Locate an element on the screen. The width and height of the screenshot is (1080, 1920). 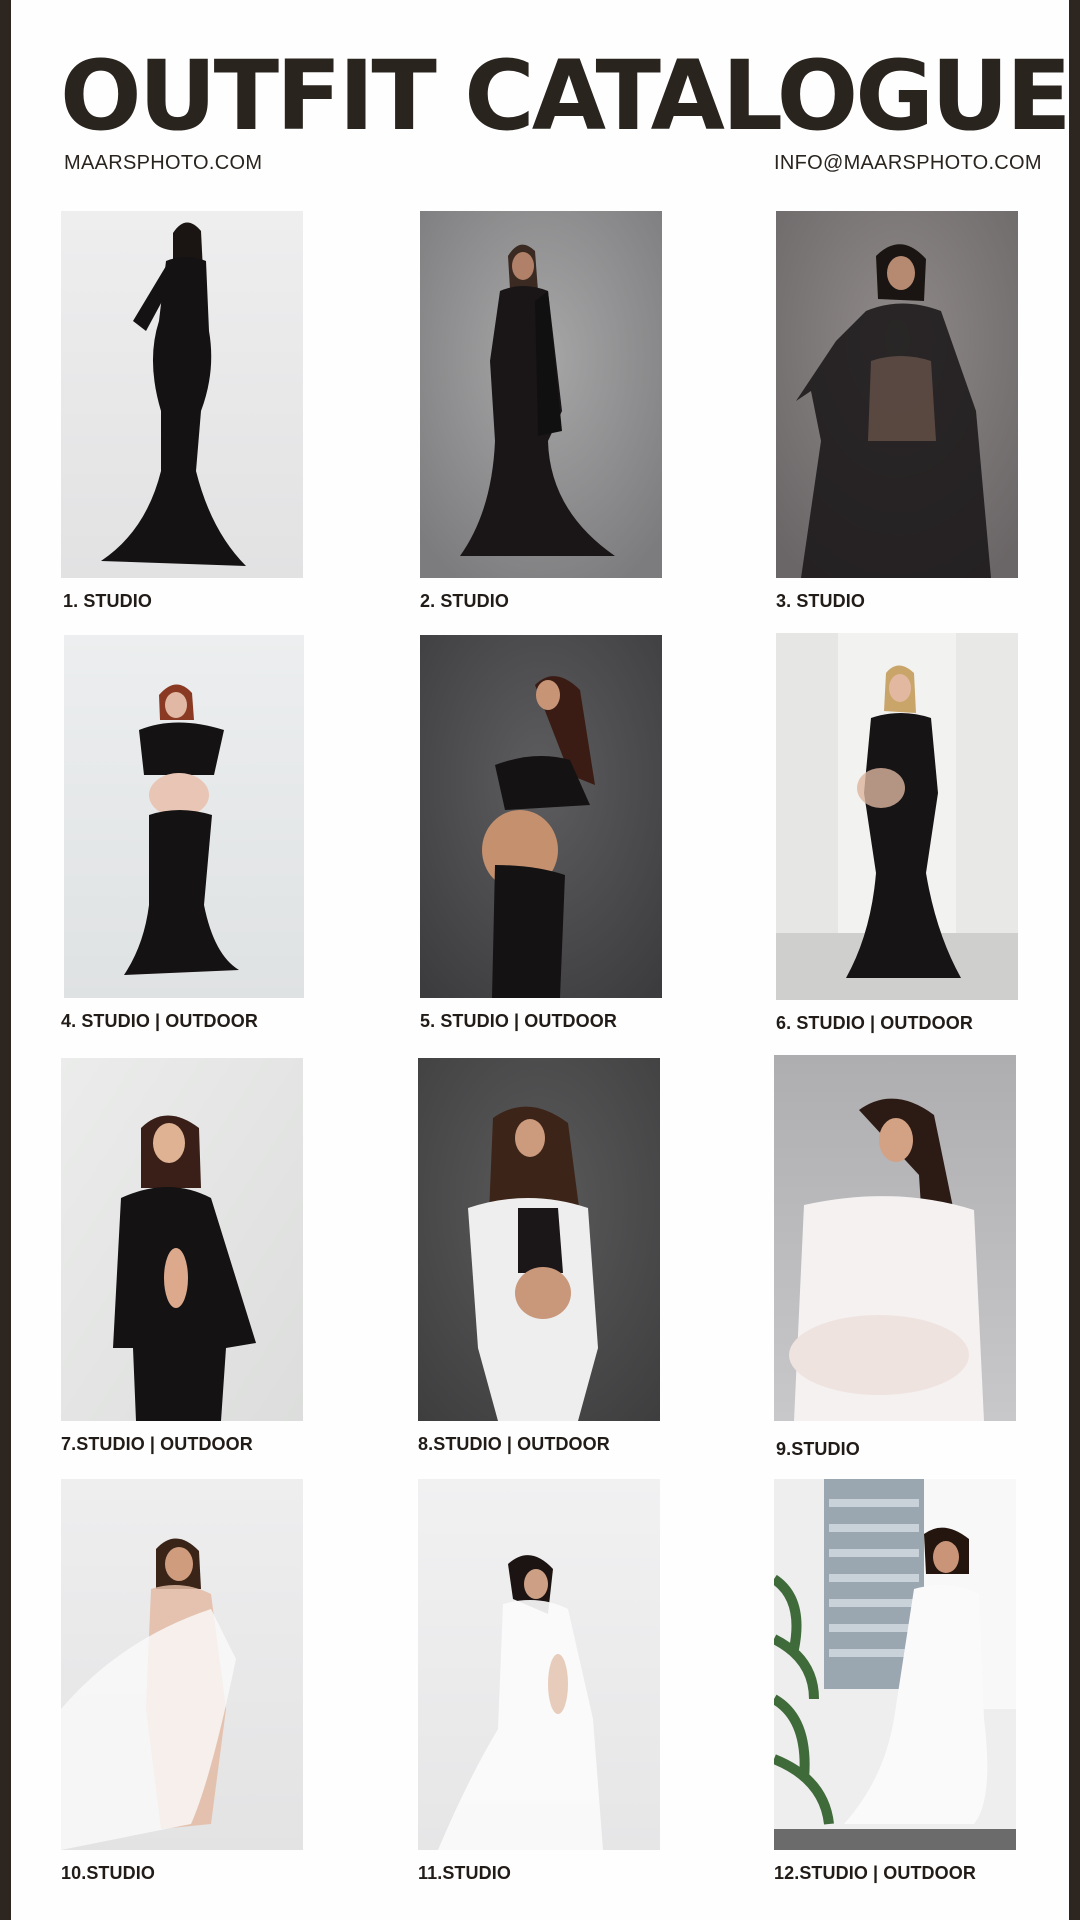
right-border is located at coordinates (1074, 960).